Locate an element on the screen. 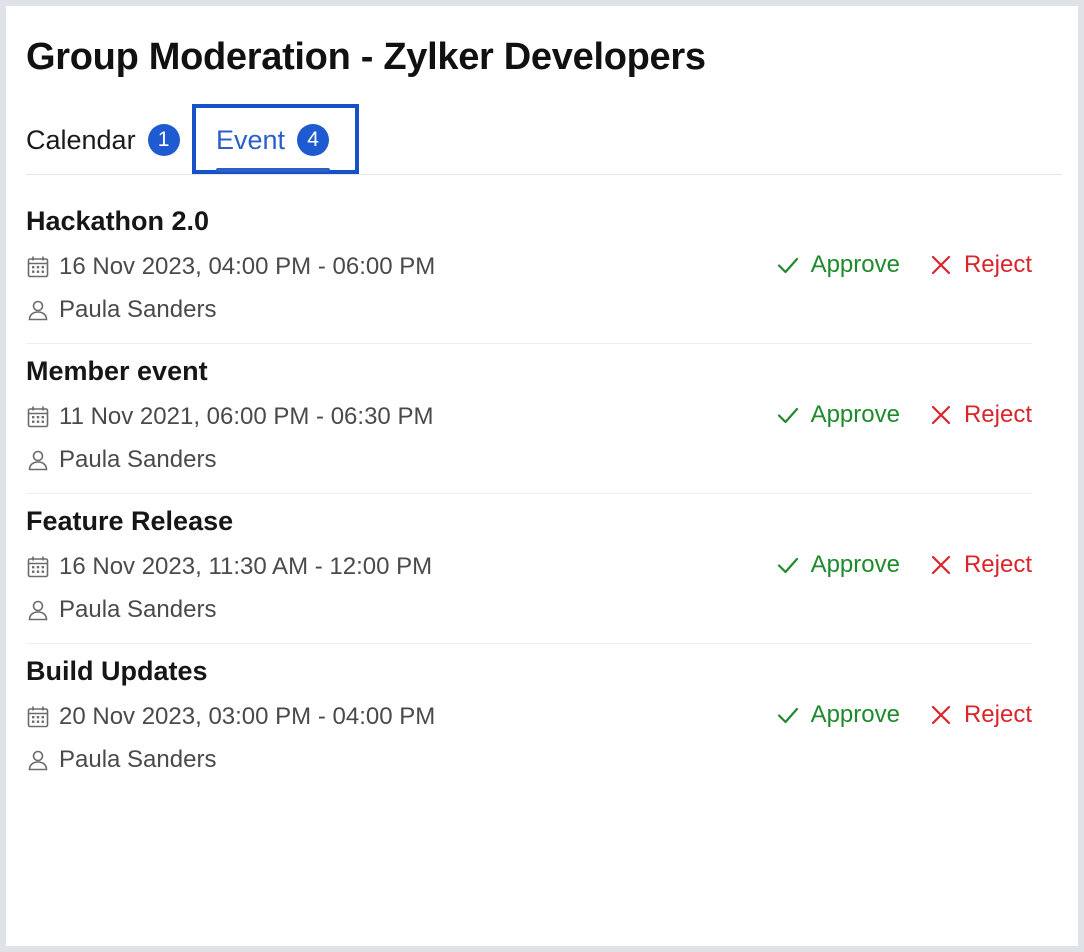 The width and height of the screenshot is (1084, 952). event-datetime-row: 20 Nov 2023, 03:00 PM - 04:00 PM is located at coordinates (230, 717).